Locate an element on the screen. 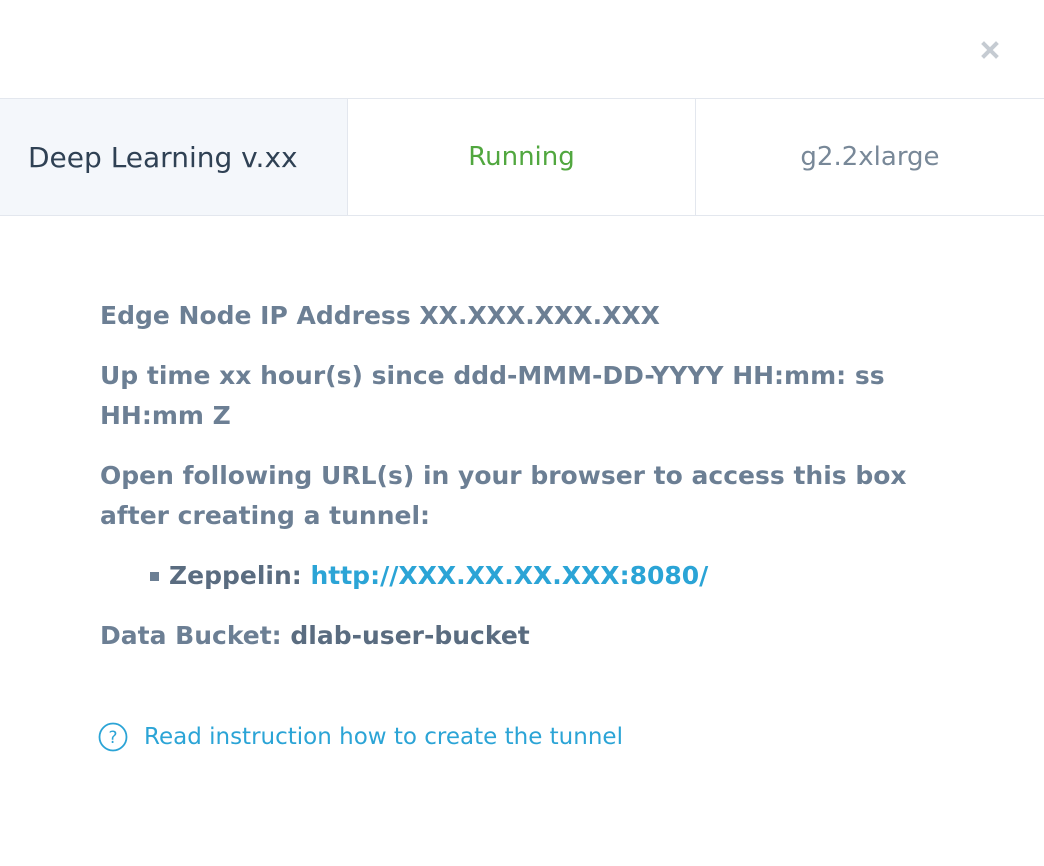 The height and width of the screenshot is (866, 1044). bucket-value: dlab-user-bucket is located at coordinates (410, 635).